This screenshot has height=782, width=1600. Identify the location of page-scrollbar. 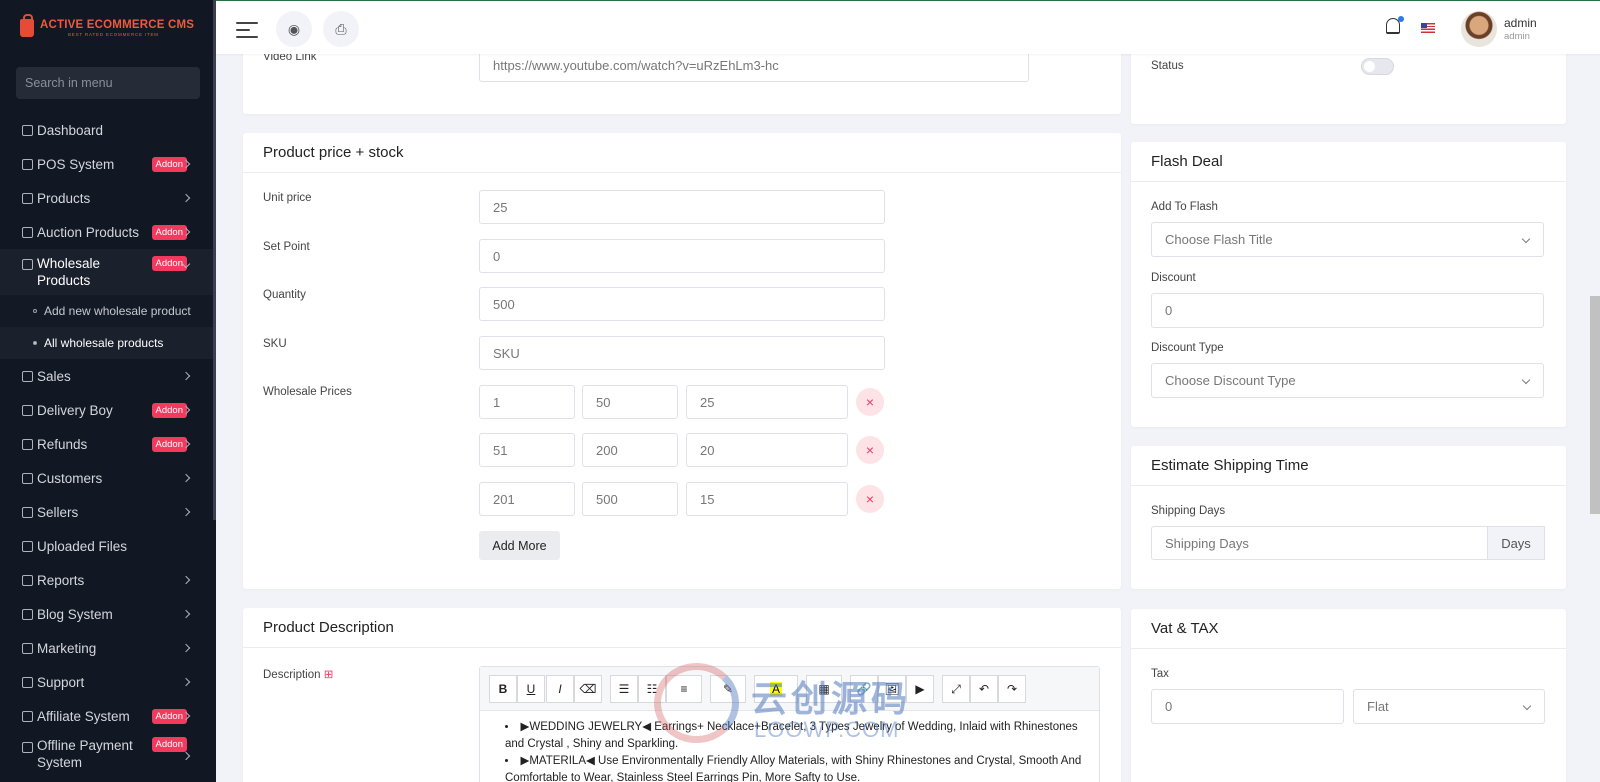
(1595, 405).